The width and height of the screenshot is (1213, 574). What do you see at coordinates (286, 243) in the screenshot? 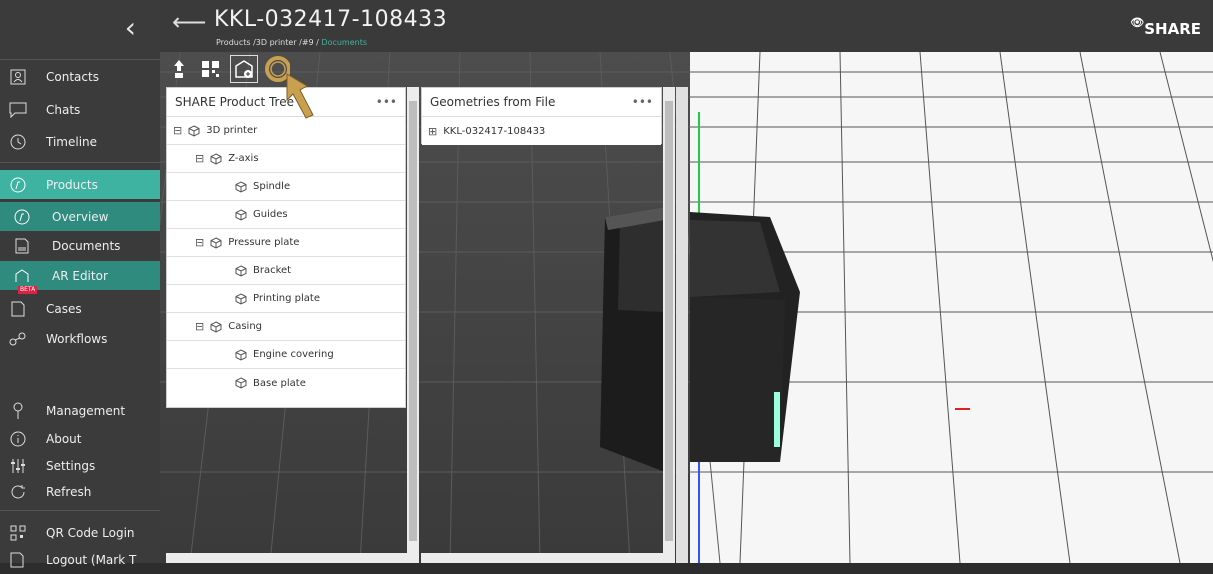
I see `tree-row-pressure-plate: ⊟ Pressure plate` at bounding box center [286, 243].